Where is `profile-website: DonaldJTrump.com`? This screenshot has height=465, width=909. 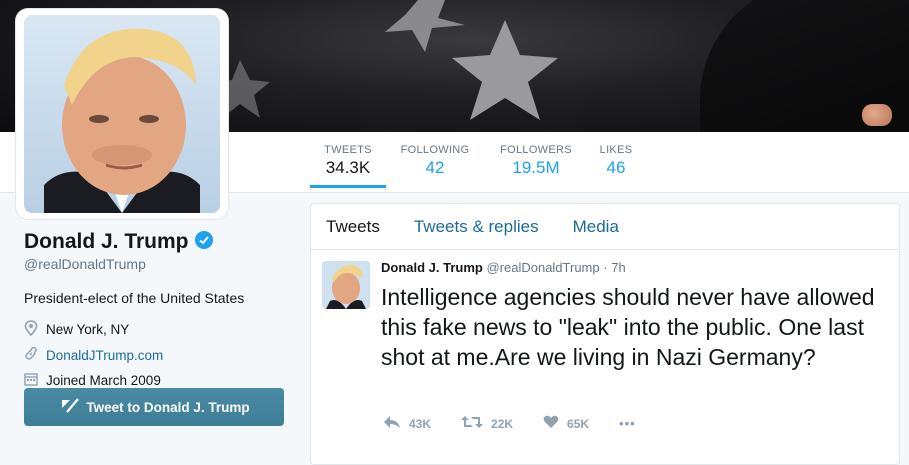 profile-website: DonaldJTrump.com is located at coordinates (159, 355).